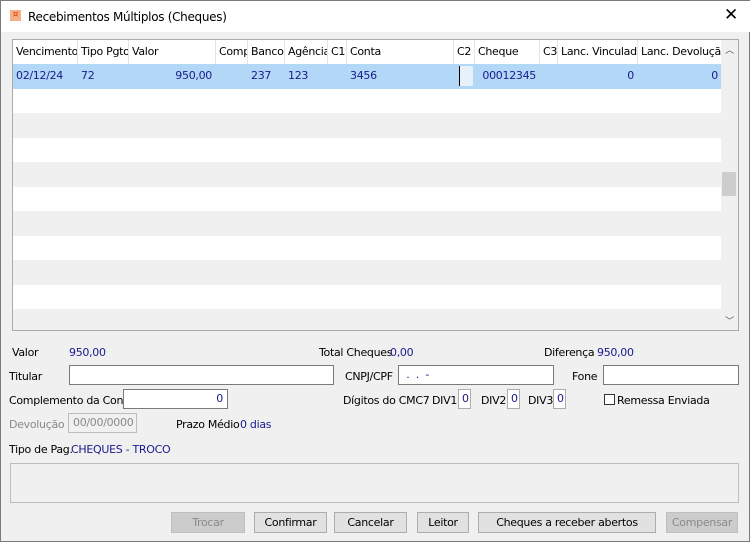  Describe the element at coordinates (306, 52) in the screenshot. I see `col-agencia: Agência` at that location.